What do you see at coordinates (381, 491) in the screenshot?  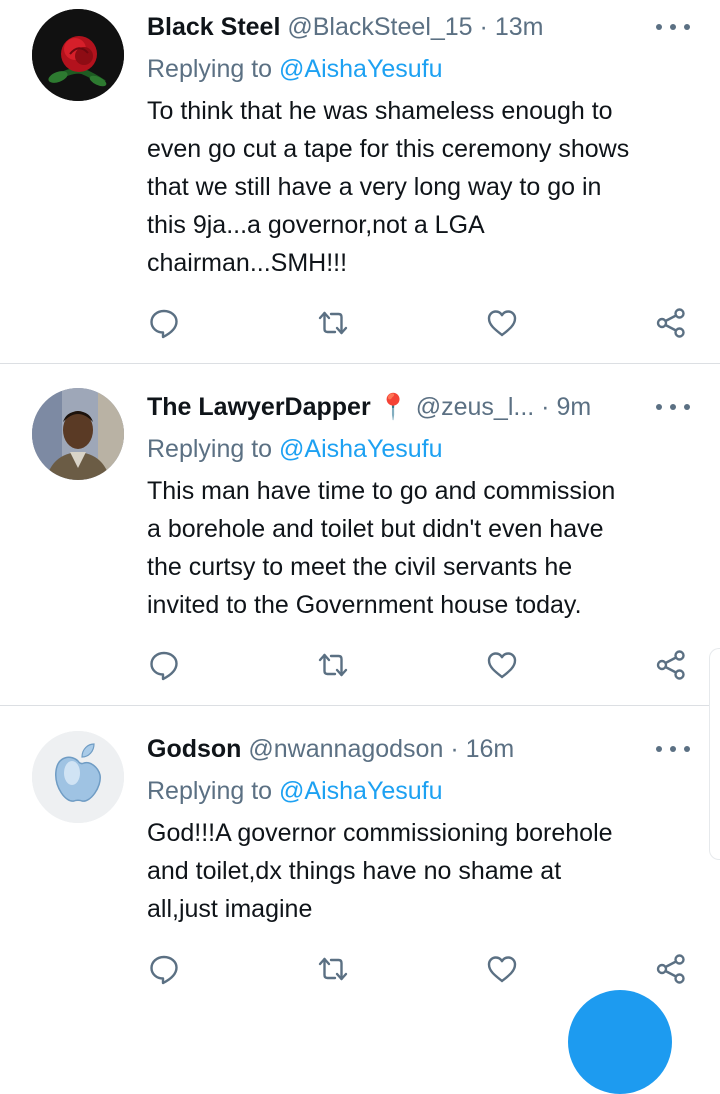 I see `text-line: This man have time to go and commission` at bounding box center [381, 491].